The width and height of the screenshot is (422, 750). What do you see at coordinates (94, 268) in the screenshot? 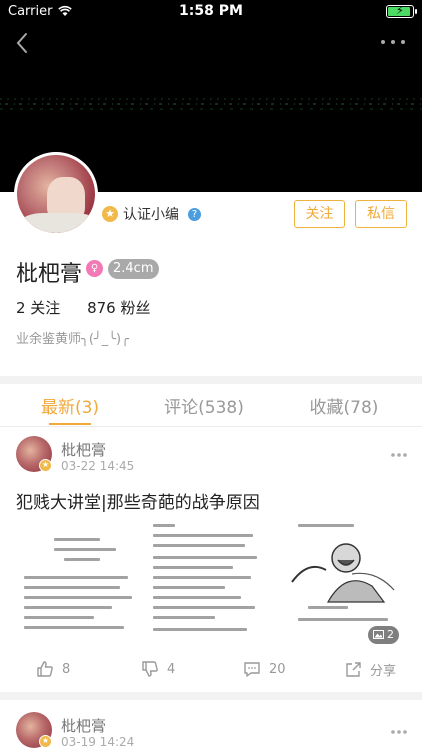
I see `female-gender-icon: ♀` at bounding box center [94, 268].